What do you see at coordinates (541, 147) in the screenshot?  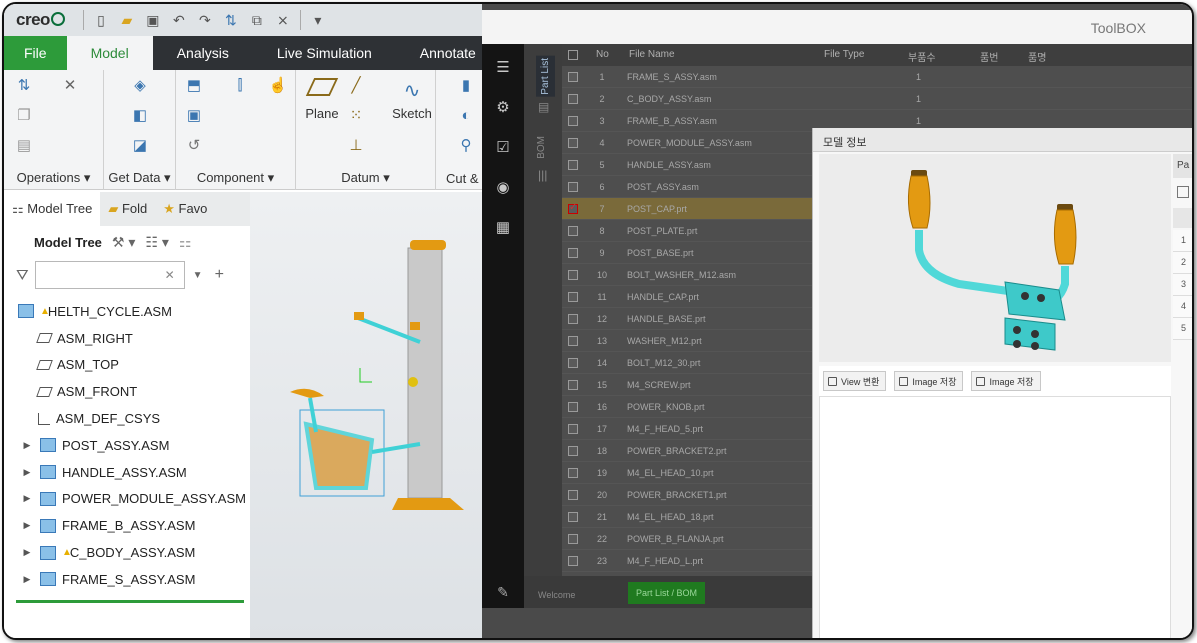 I see `vtab-bom: BOM` at bounding box center [541, 147].